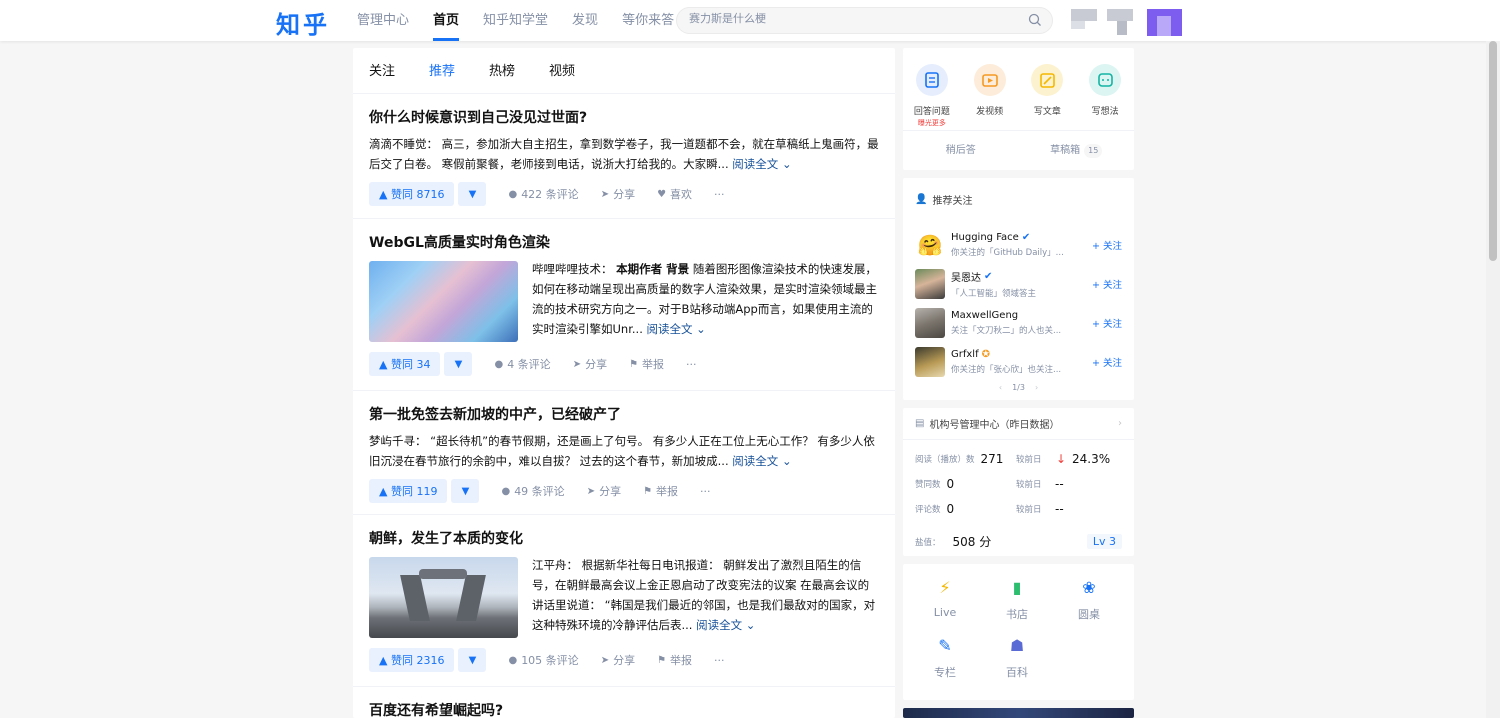 The width and height of the screenshot is (1500, 718). Describe the element at coordinates (1017, 658) in the screenshot. I see `tool-wiki: ☗ 百科` at that location.